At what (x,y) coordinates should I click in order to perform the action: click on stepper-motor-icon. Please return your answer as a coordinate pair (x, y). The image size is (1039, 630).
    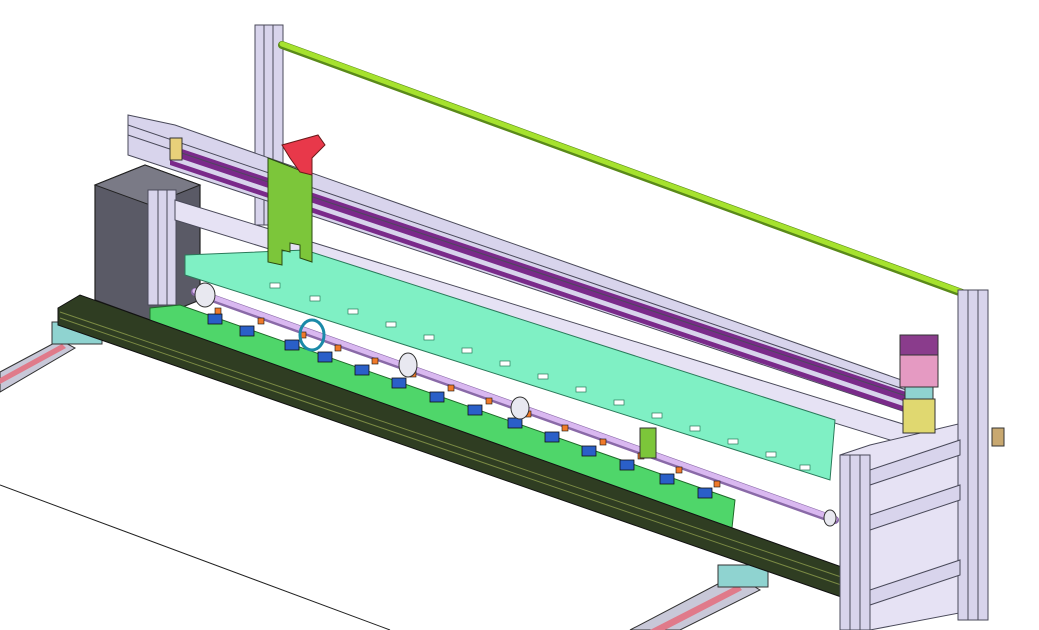
    Looking at the image, I should click on (919, 384).